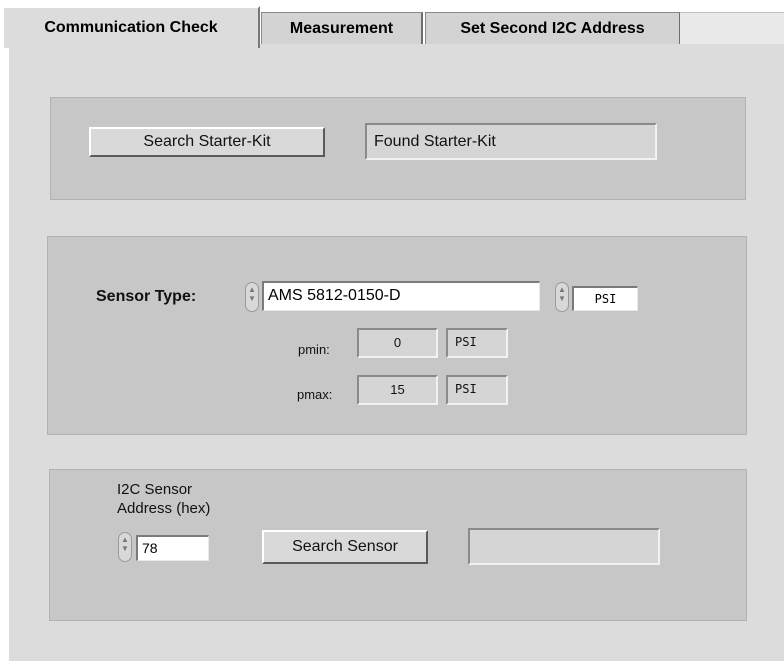 This screenshot has height=661, width=784. Describe the element at coordinates (732, 28) in the screenshot. I see `tab-bar-filler` at that location.